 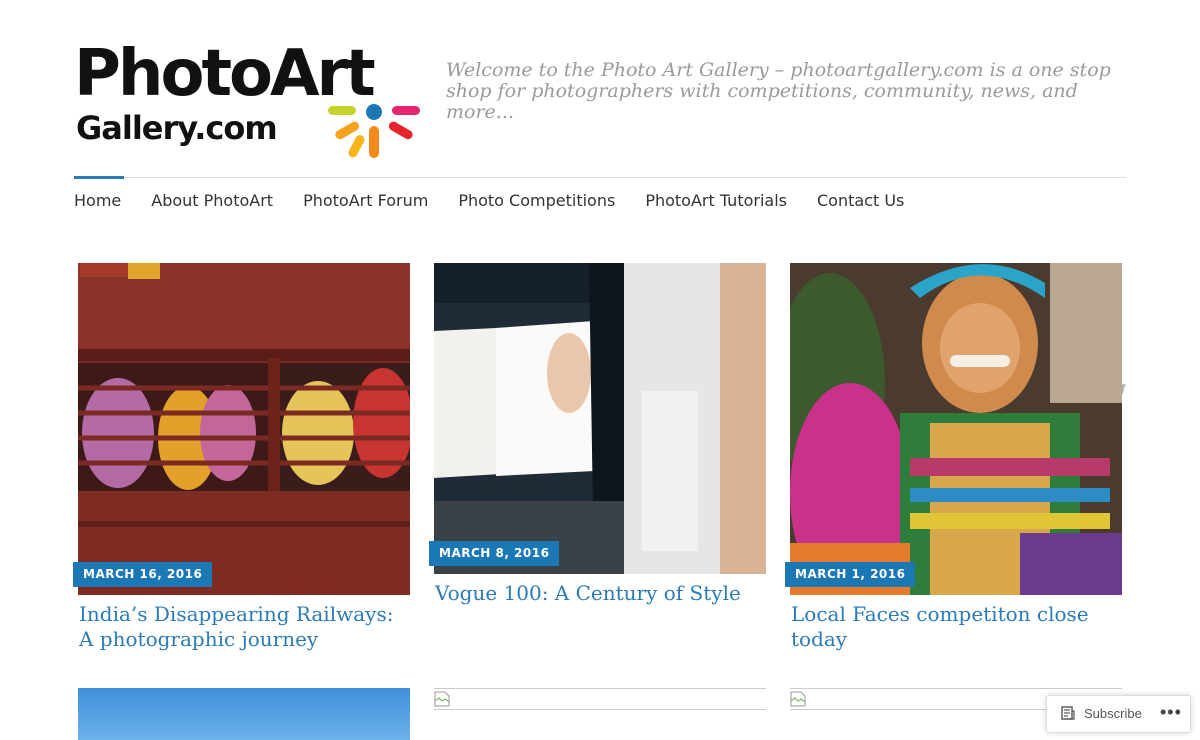 I want to click on nav-item-tutorials: PhotoArt Tutorials, so click(x=716, y=201).